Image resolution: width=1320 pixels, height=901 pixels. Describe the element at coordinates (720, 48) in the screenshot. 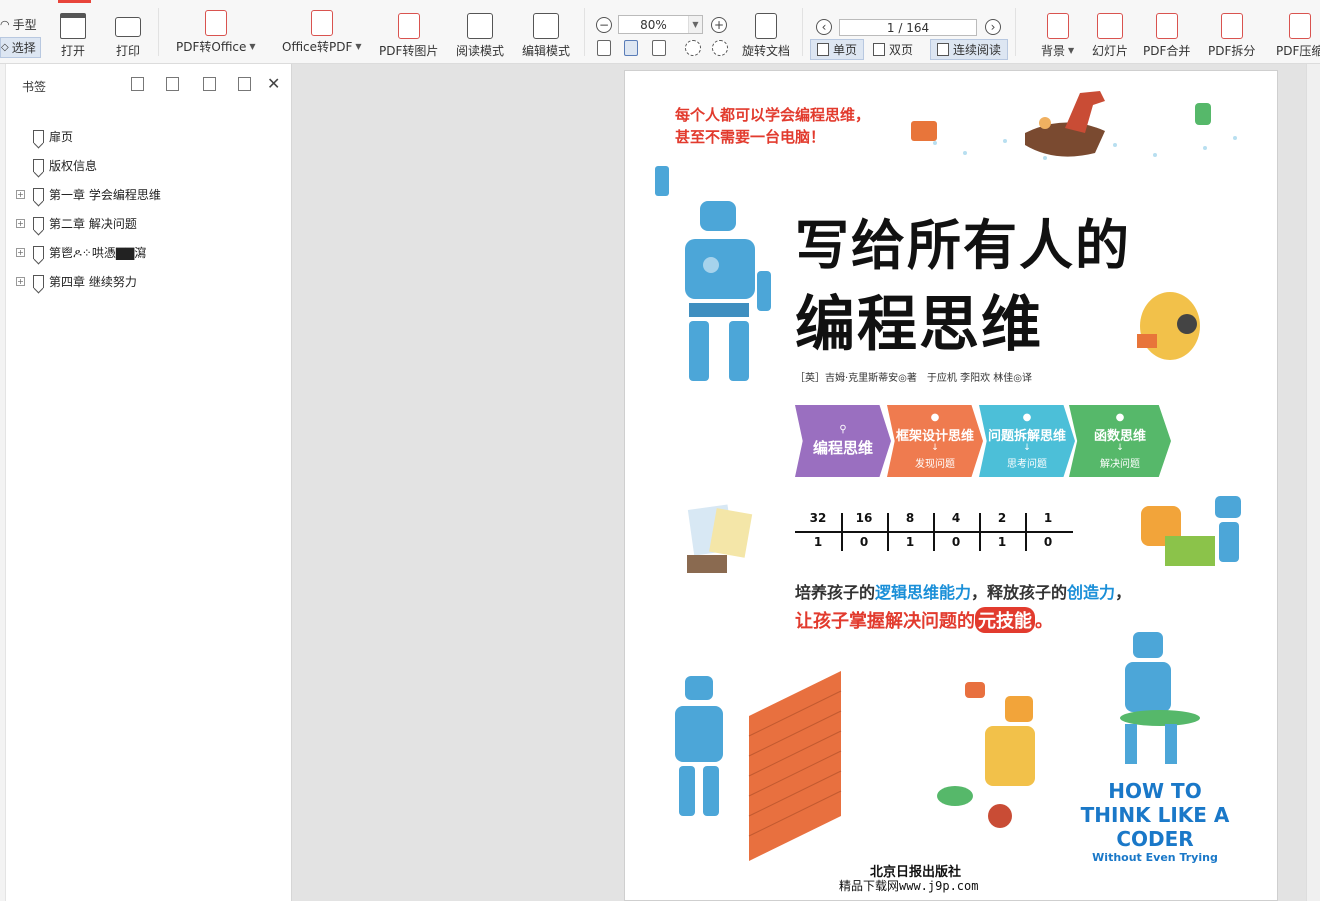

I see `rotate-right-icon` at that location.